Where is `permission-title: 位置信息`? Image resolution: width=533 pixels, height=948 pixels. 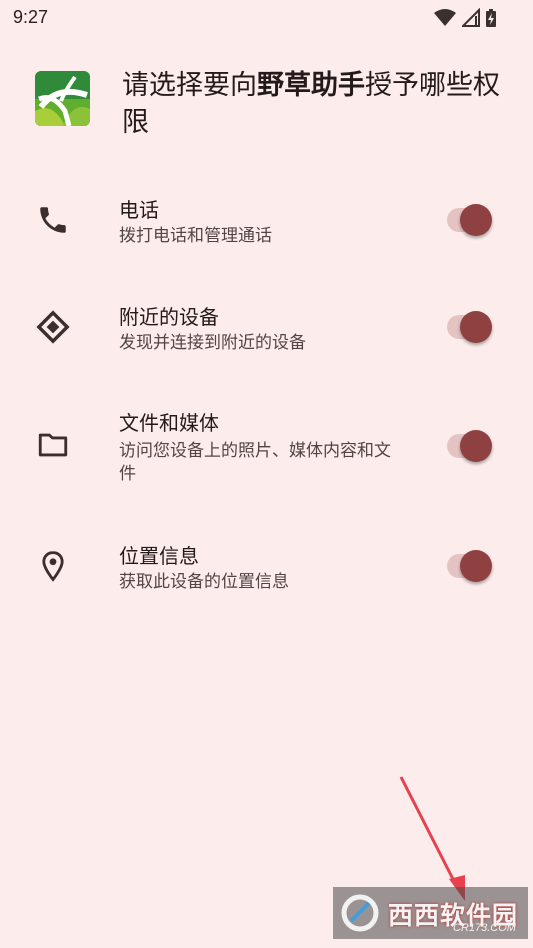
permission-title: 位置信息 is located at coordinates (159, 556).